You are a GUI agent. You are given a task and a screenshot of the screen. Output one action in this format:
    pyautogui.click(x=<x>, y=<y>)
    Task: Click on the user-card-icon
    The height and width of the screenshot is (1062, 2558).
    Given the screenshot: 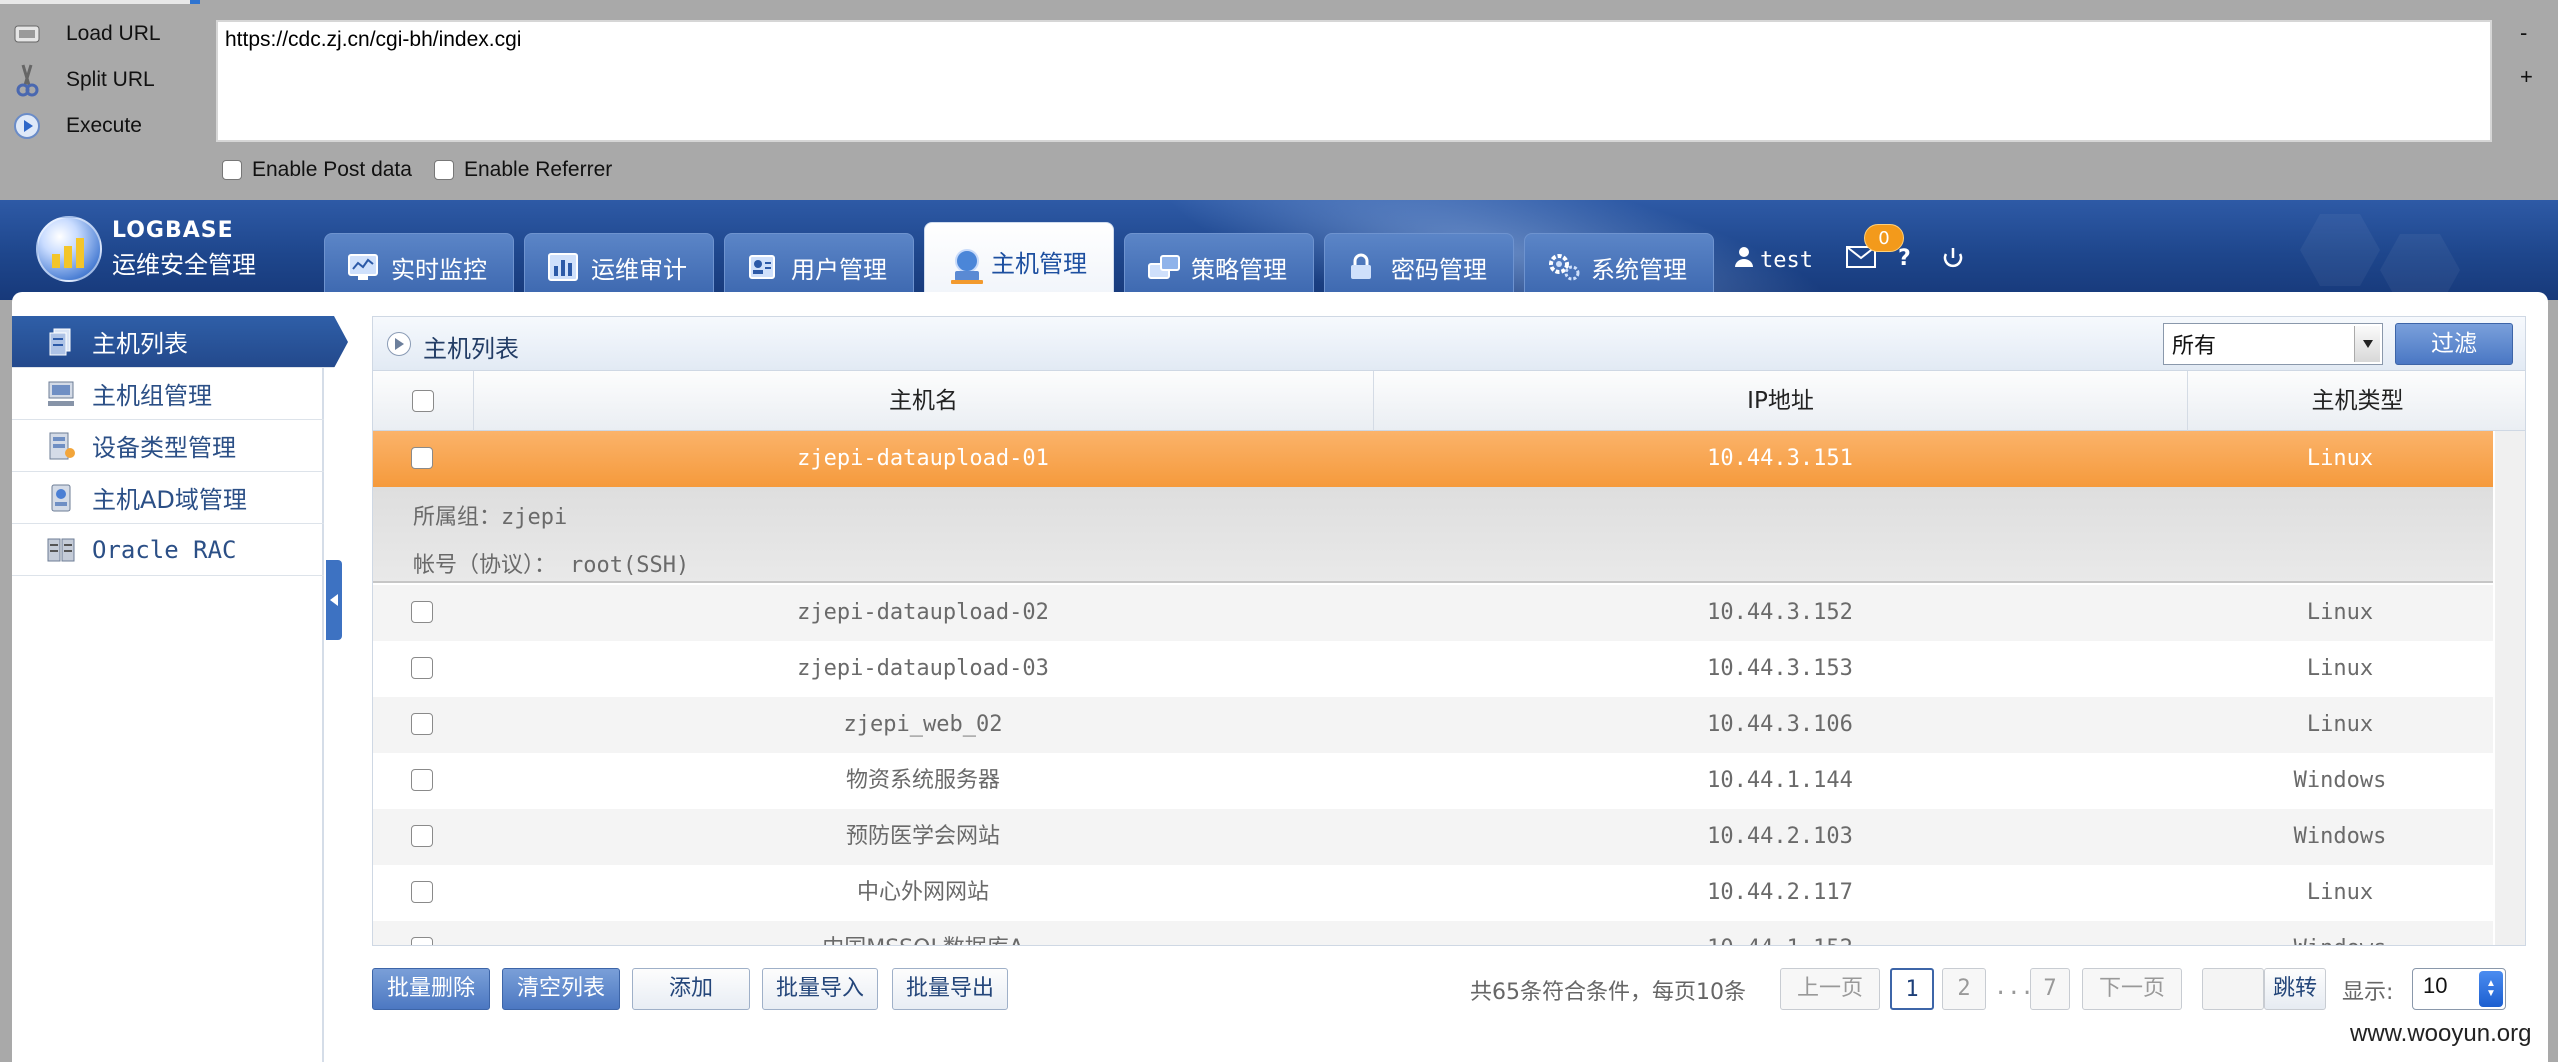 What is the action you would take?
    pyautogui.click(x=763, y=267)
    